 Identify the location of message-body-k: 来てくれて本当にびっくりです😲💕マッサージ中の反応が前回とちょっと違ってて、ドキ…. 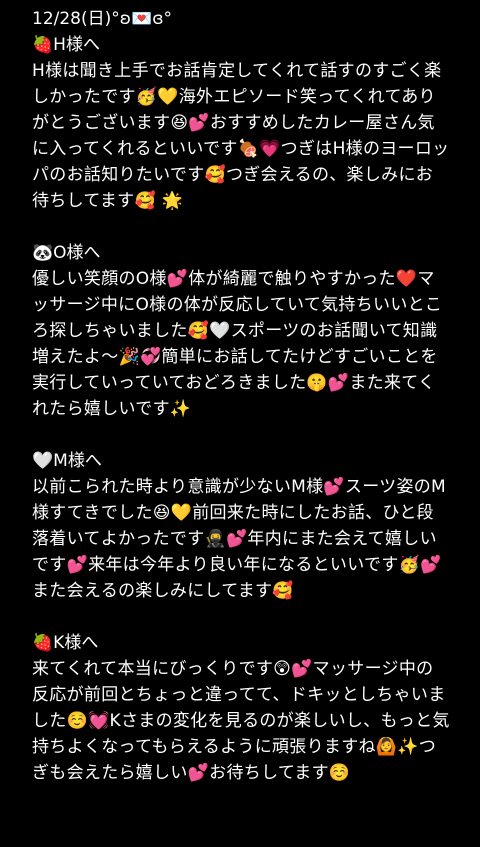
(241, 721).